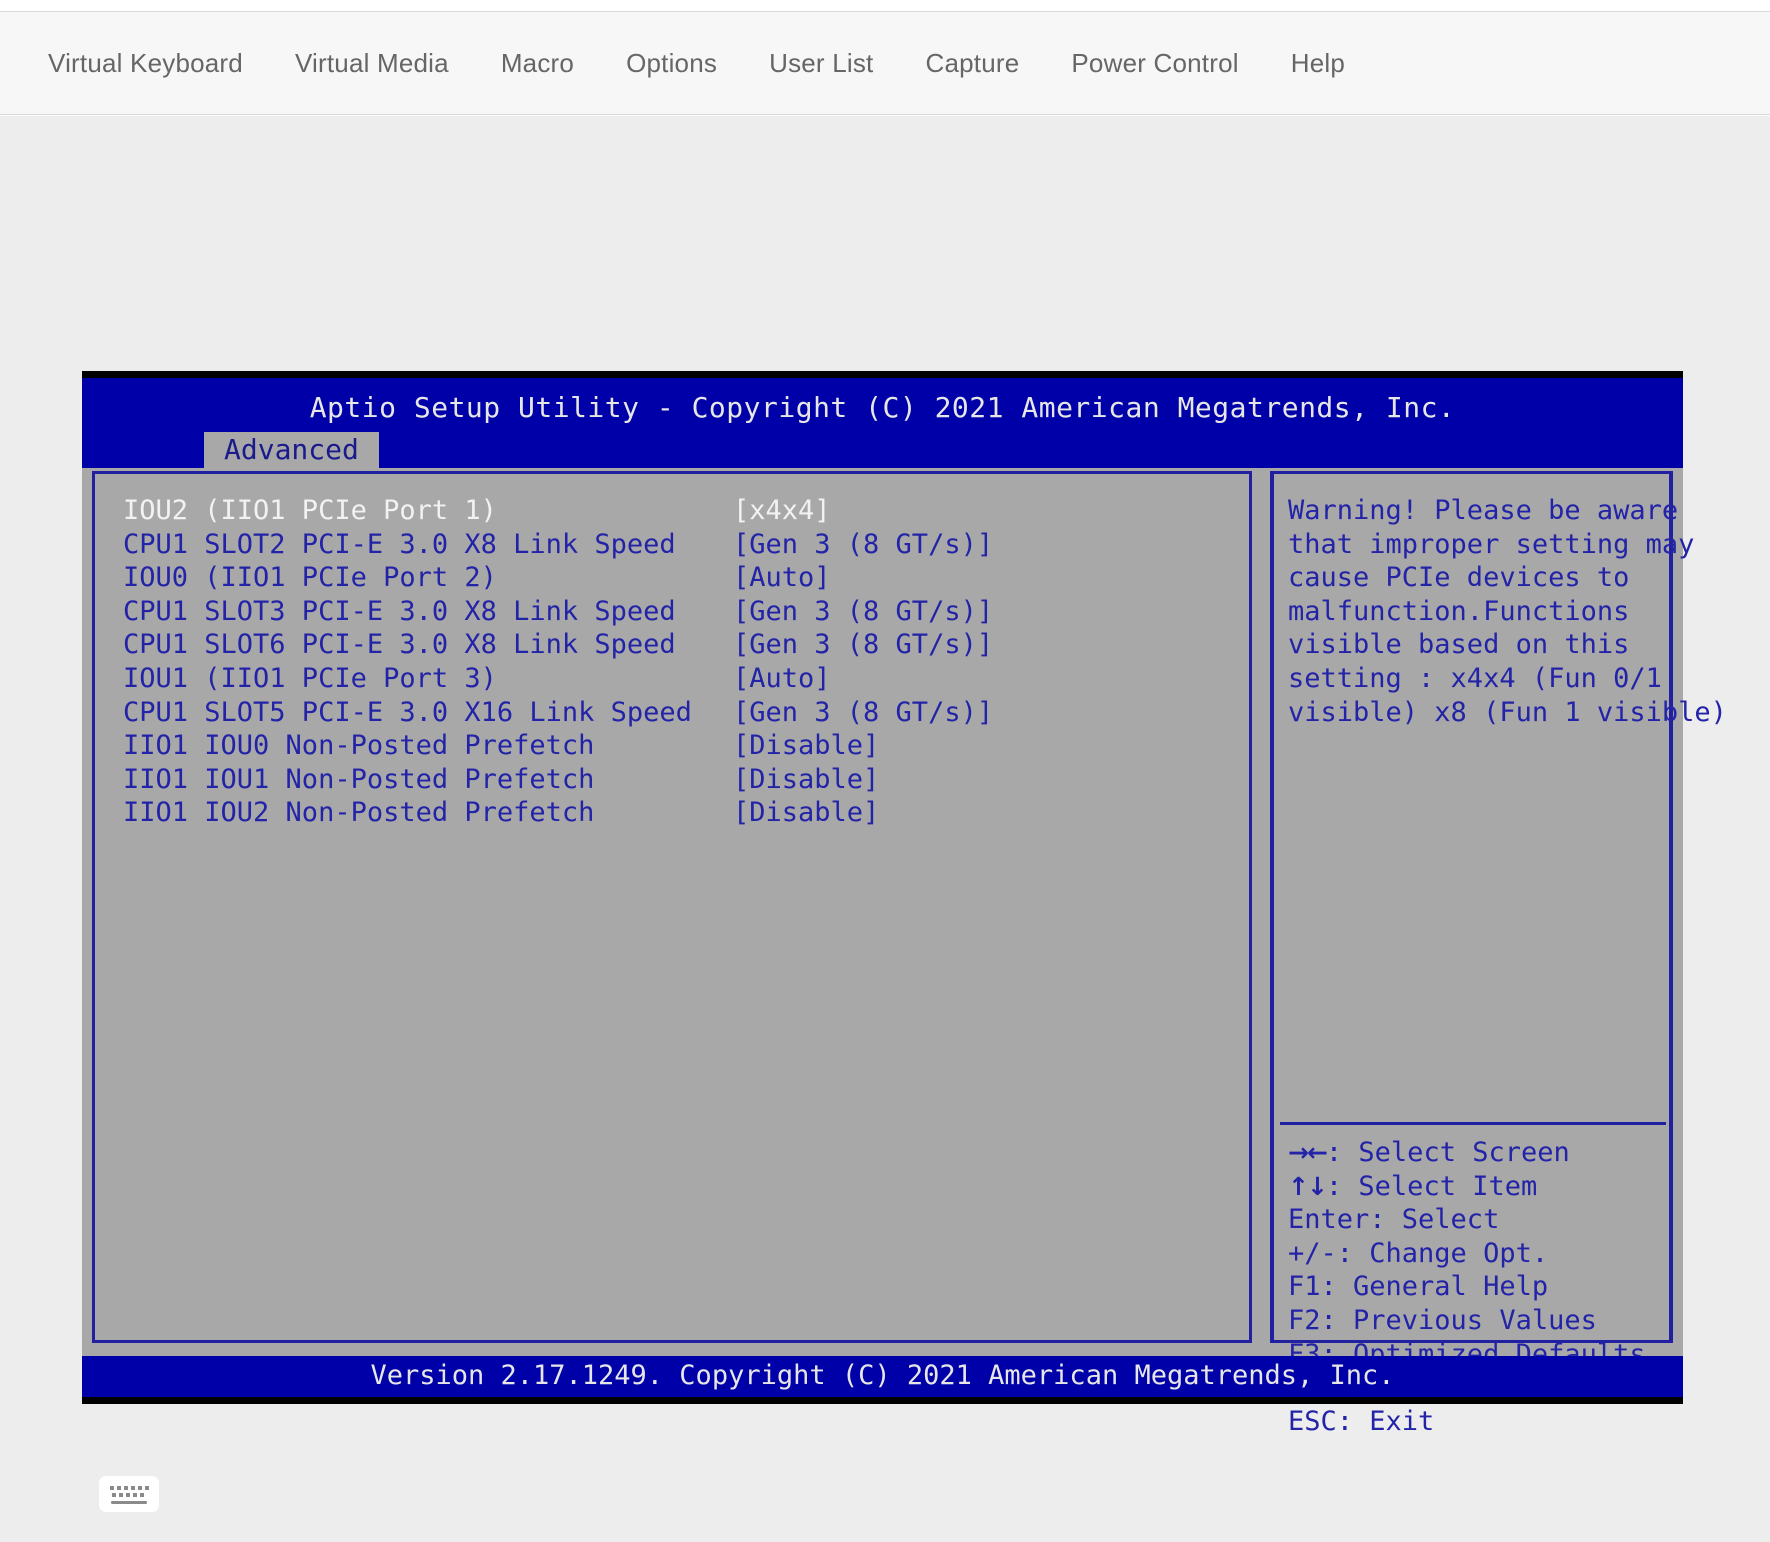 The width and height of the screenshot is (1770, 1542). Describe the element at coordinates (972, 63) in the screenshot. I see `menu-capture: Capture` at that location.